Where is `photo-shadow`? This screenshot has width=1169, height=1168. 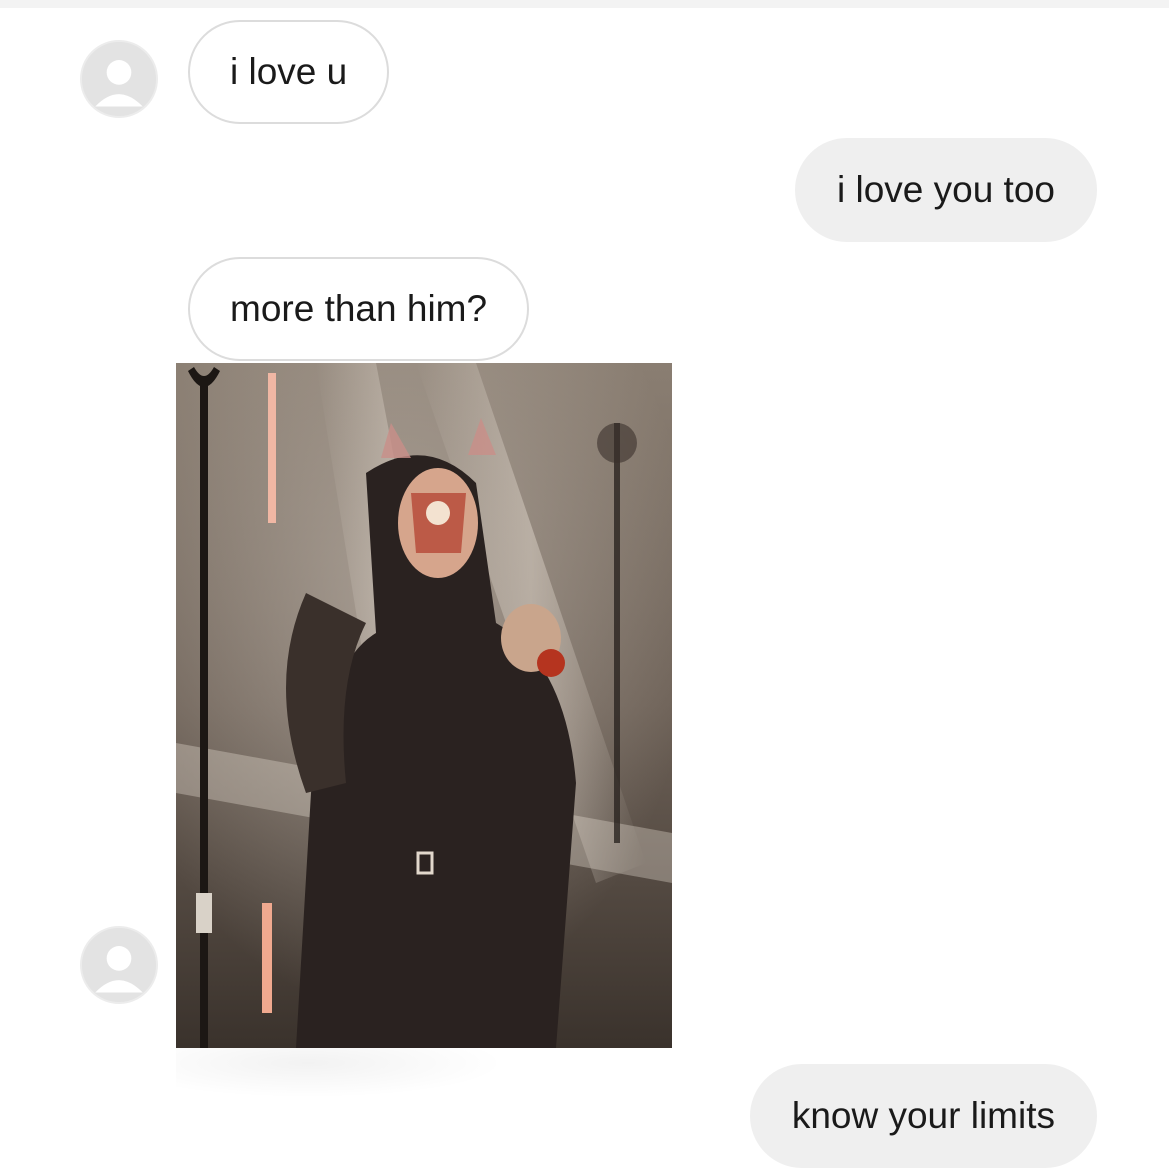
photo-shadow is located at coordinates (341, 1073).